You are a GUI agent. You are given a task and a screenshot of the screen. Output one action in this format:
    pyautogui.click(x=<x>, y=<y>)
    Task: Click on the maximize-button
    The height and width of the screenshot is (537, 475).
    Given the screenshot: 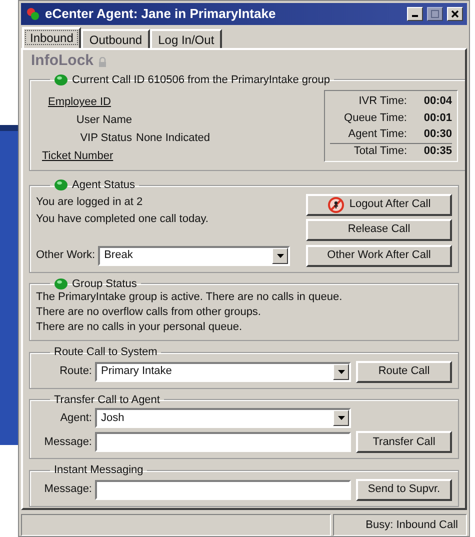 What is the action you would take?
    pyautogui.click(x=435, y=13)
    